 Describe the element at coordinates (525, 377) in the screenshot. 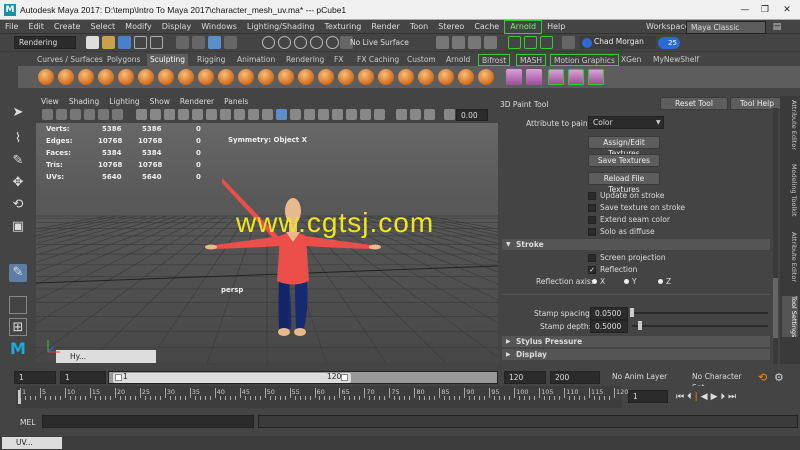

I see `playback-end-field: 120` at that location.